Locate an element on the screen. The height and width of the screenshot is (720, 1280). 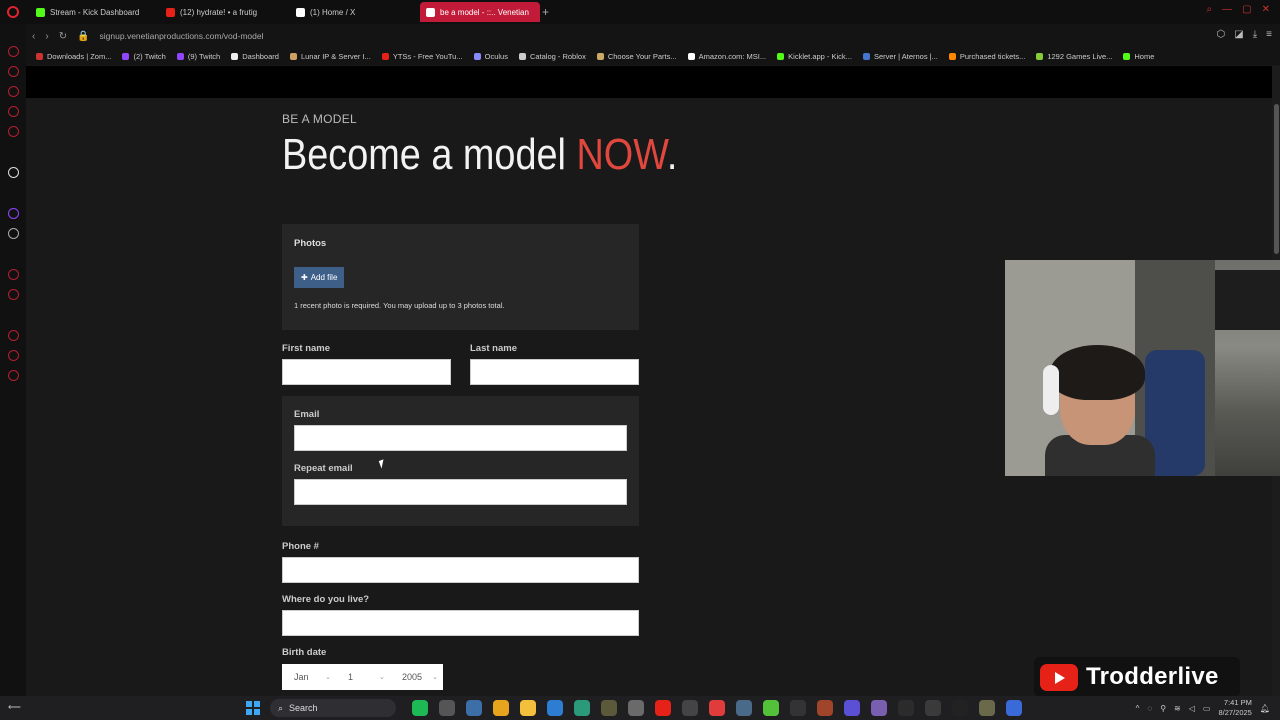
bookmark-item: Home is located at coordinates (1138, 56).